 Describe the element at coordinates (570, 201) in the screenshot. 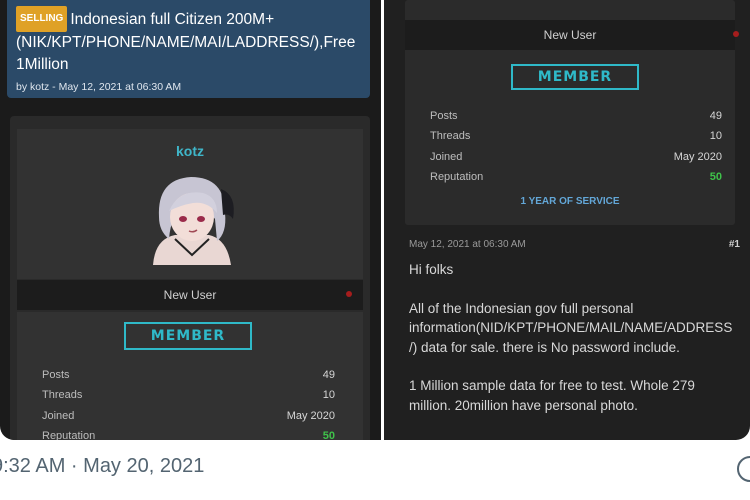

I see `service-badge: 1 YEAR OF SERVICE` at that location.